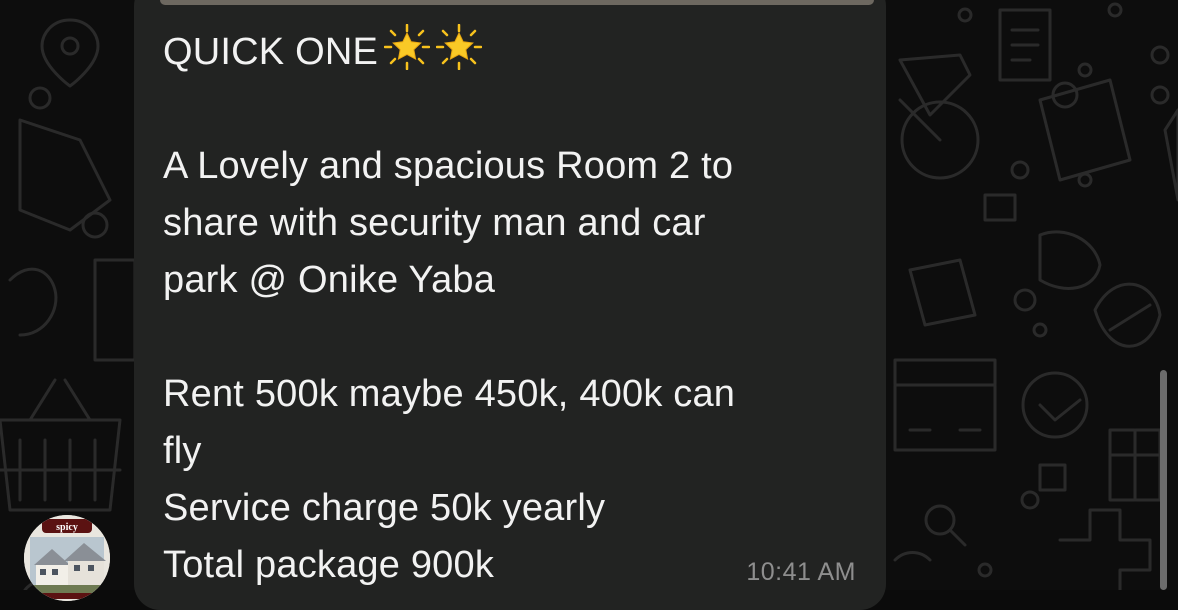 Image resolution: width=1178 pixels, height=610 pixels. What do you see at coordinates (801, 572) in the screenshot?
I see `message-timestamp: 10:41 AM` at bounding box center [801, 572].